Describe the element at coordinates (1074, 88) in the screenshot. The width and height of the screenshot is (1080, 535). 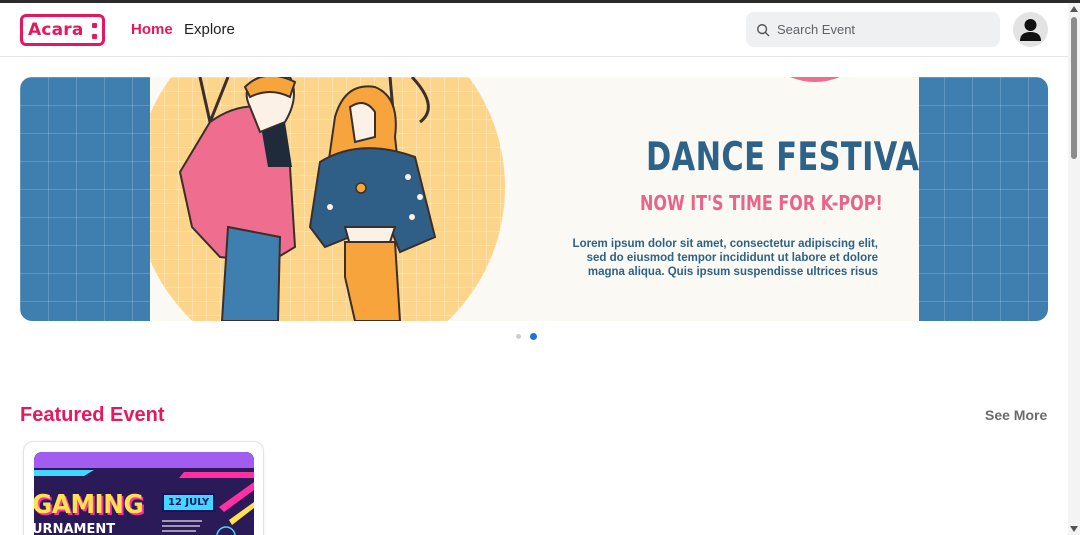
I see `scroll-thumb` at that location.